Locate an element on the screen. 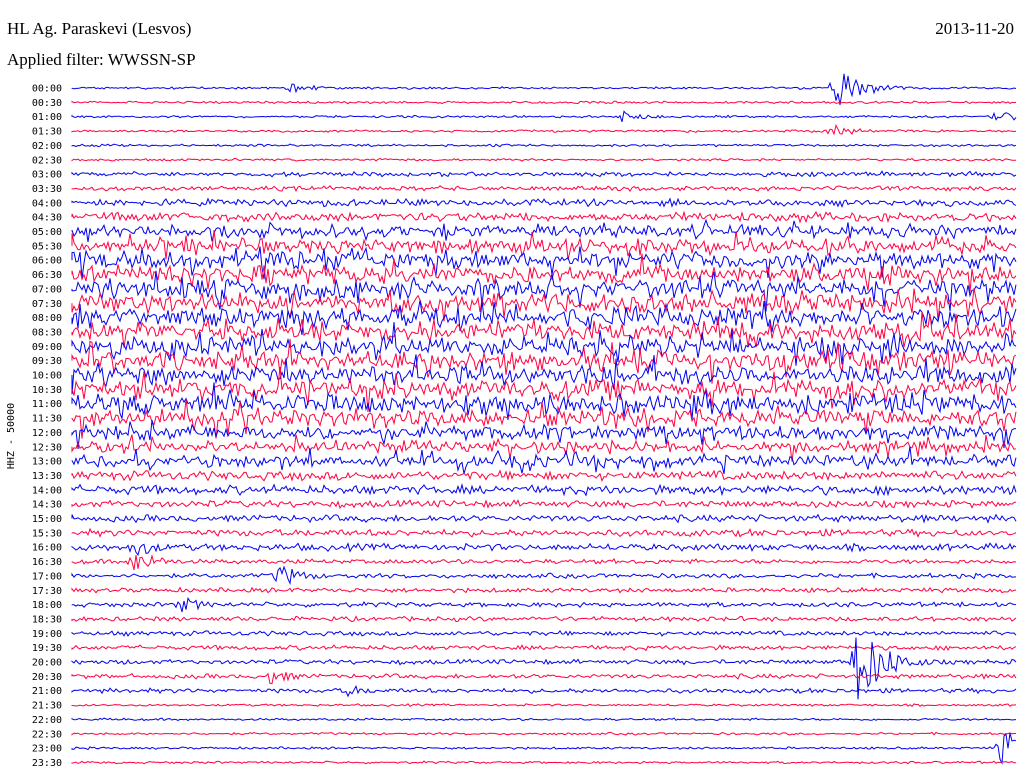 The width and height of the screenshot is (1024, 780). time-tick-label: 10:30 is located at coordinates (47, 390).